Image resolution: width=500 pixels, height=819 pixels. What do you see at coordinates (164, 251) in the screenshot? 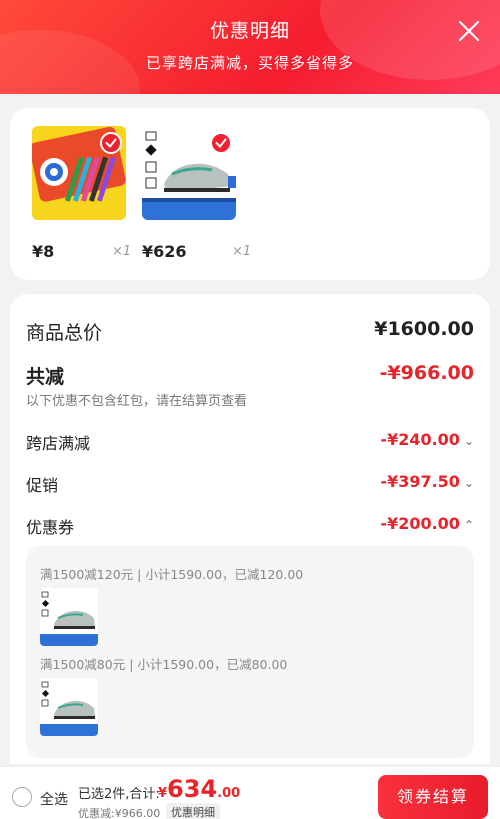
I see `product-price: ¥626` at bounding box center [164, 251].